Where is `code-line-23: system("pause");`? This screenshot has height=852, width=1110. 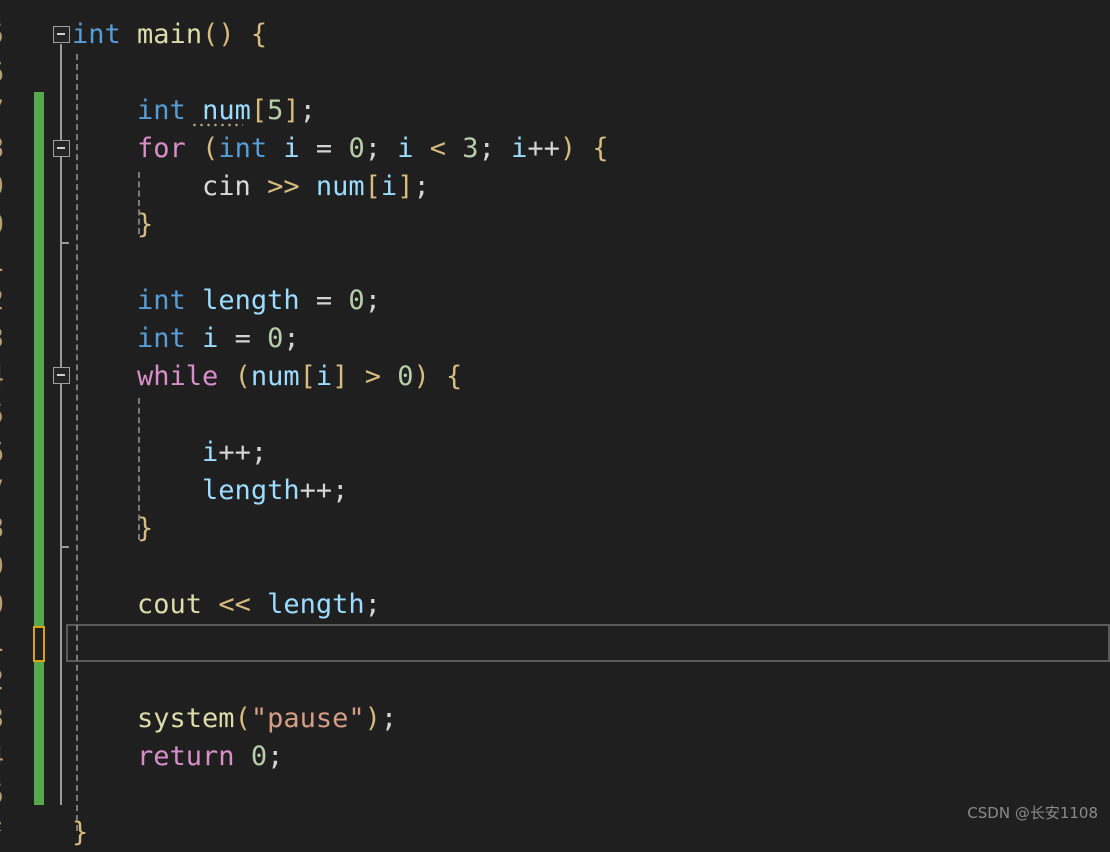
code-line-23: system("pause"); is located at coordinates (234, 719).